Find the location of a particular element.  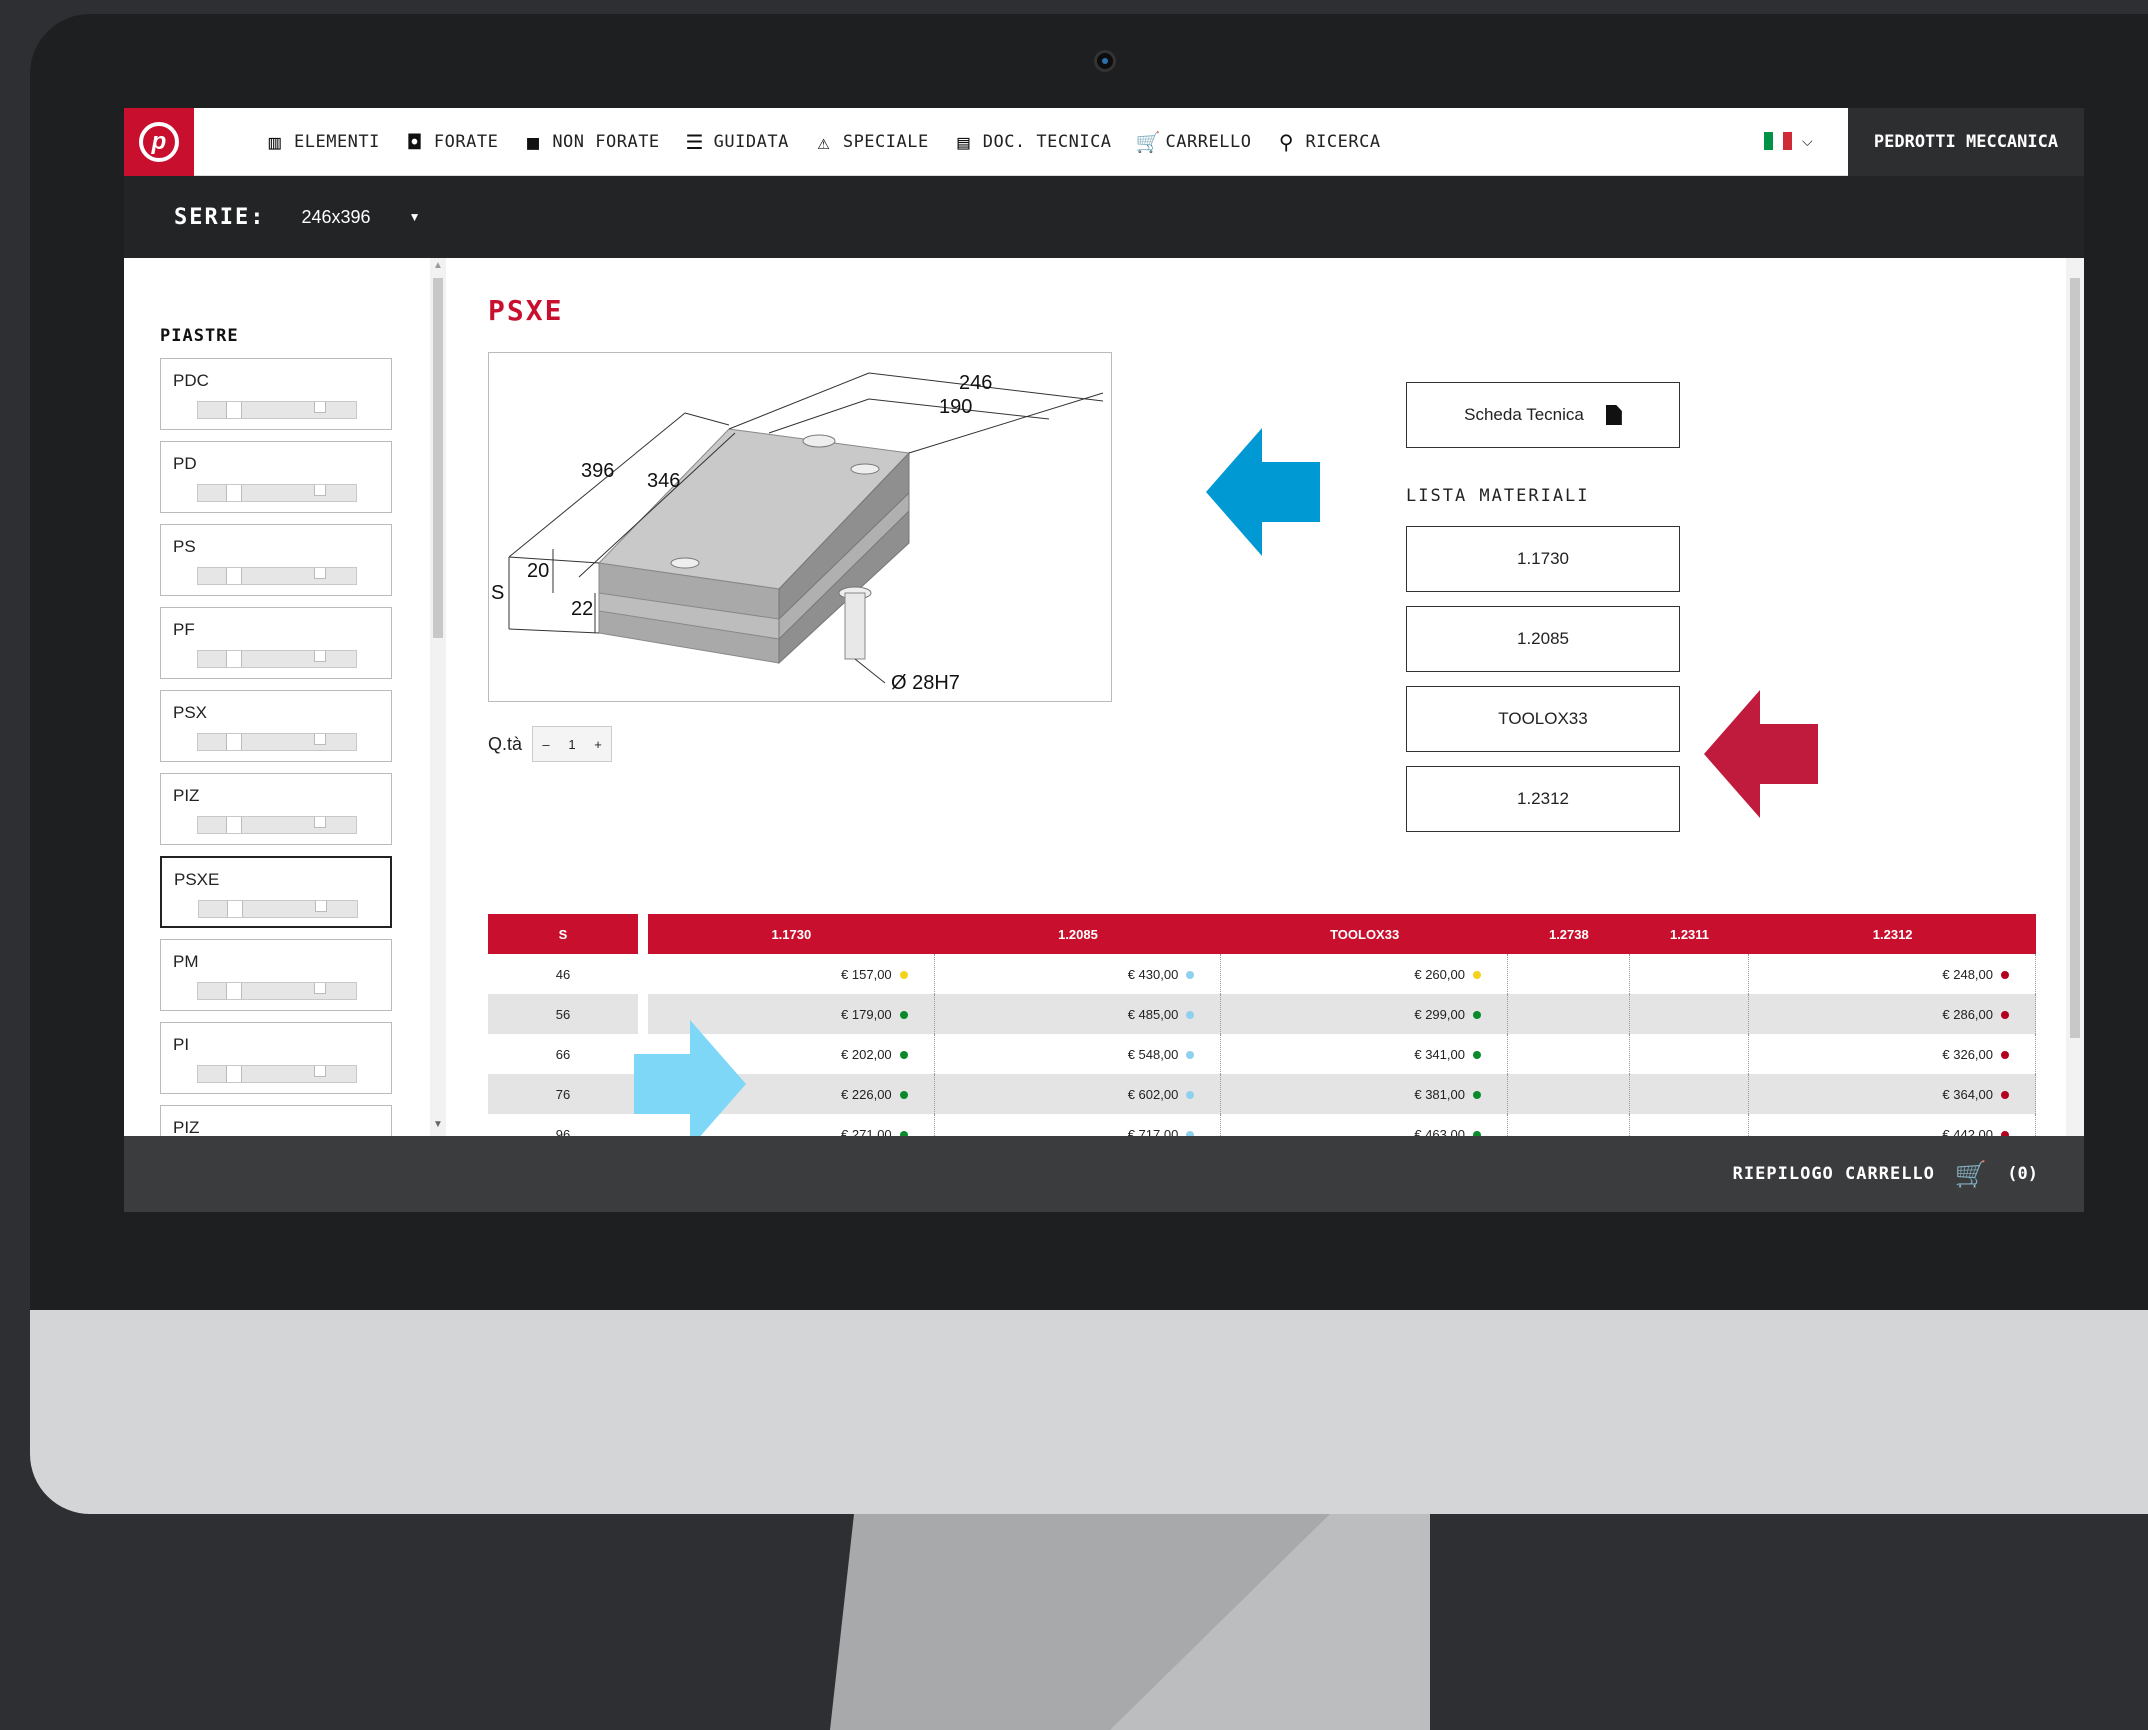

sidebar-title: PIASTRE is located at coordinates (199, 336).